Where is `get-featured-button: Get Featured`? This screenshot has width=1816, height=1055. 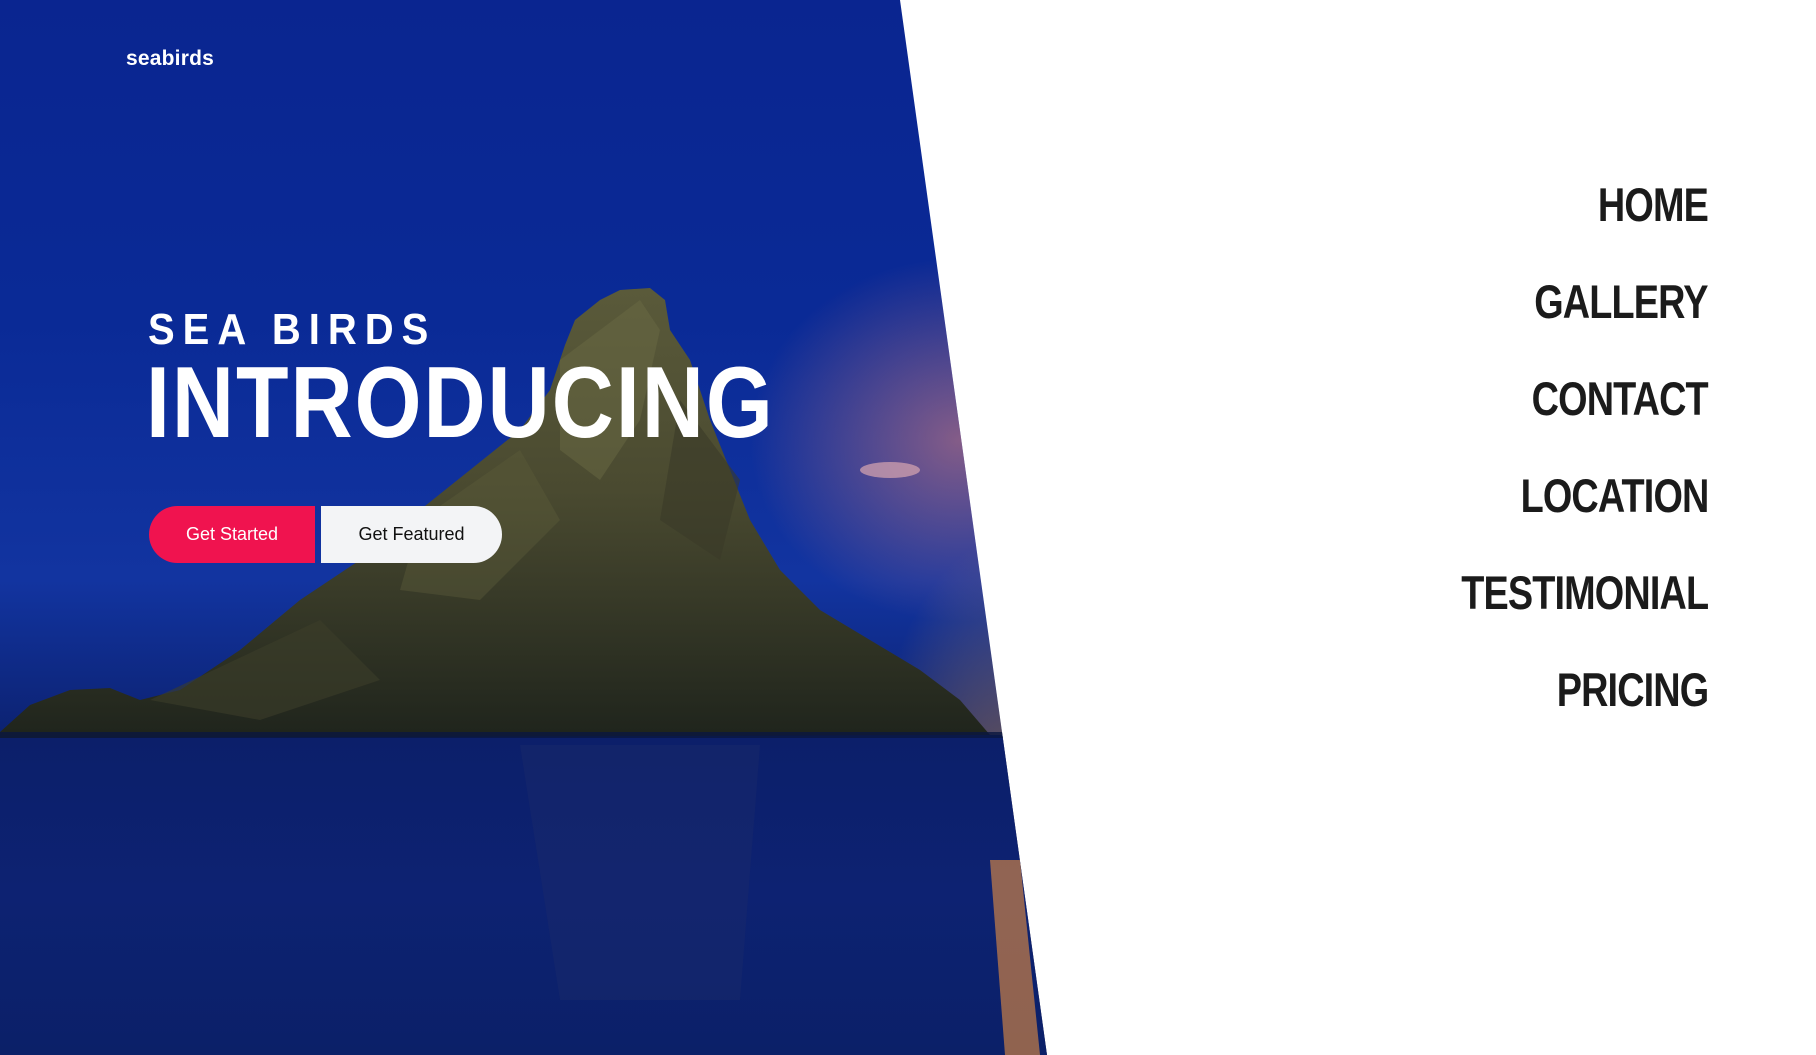
get-featured-button: Get Featured is located at coordinates (411, 534).